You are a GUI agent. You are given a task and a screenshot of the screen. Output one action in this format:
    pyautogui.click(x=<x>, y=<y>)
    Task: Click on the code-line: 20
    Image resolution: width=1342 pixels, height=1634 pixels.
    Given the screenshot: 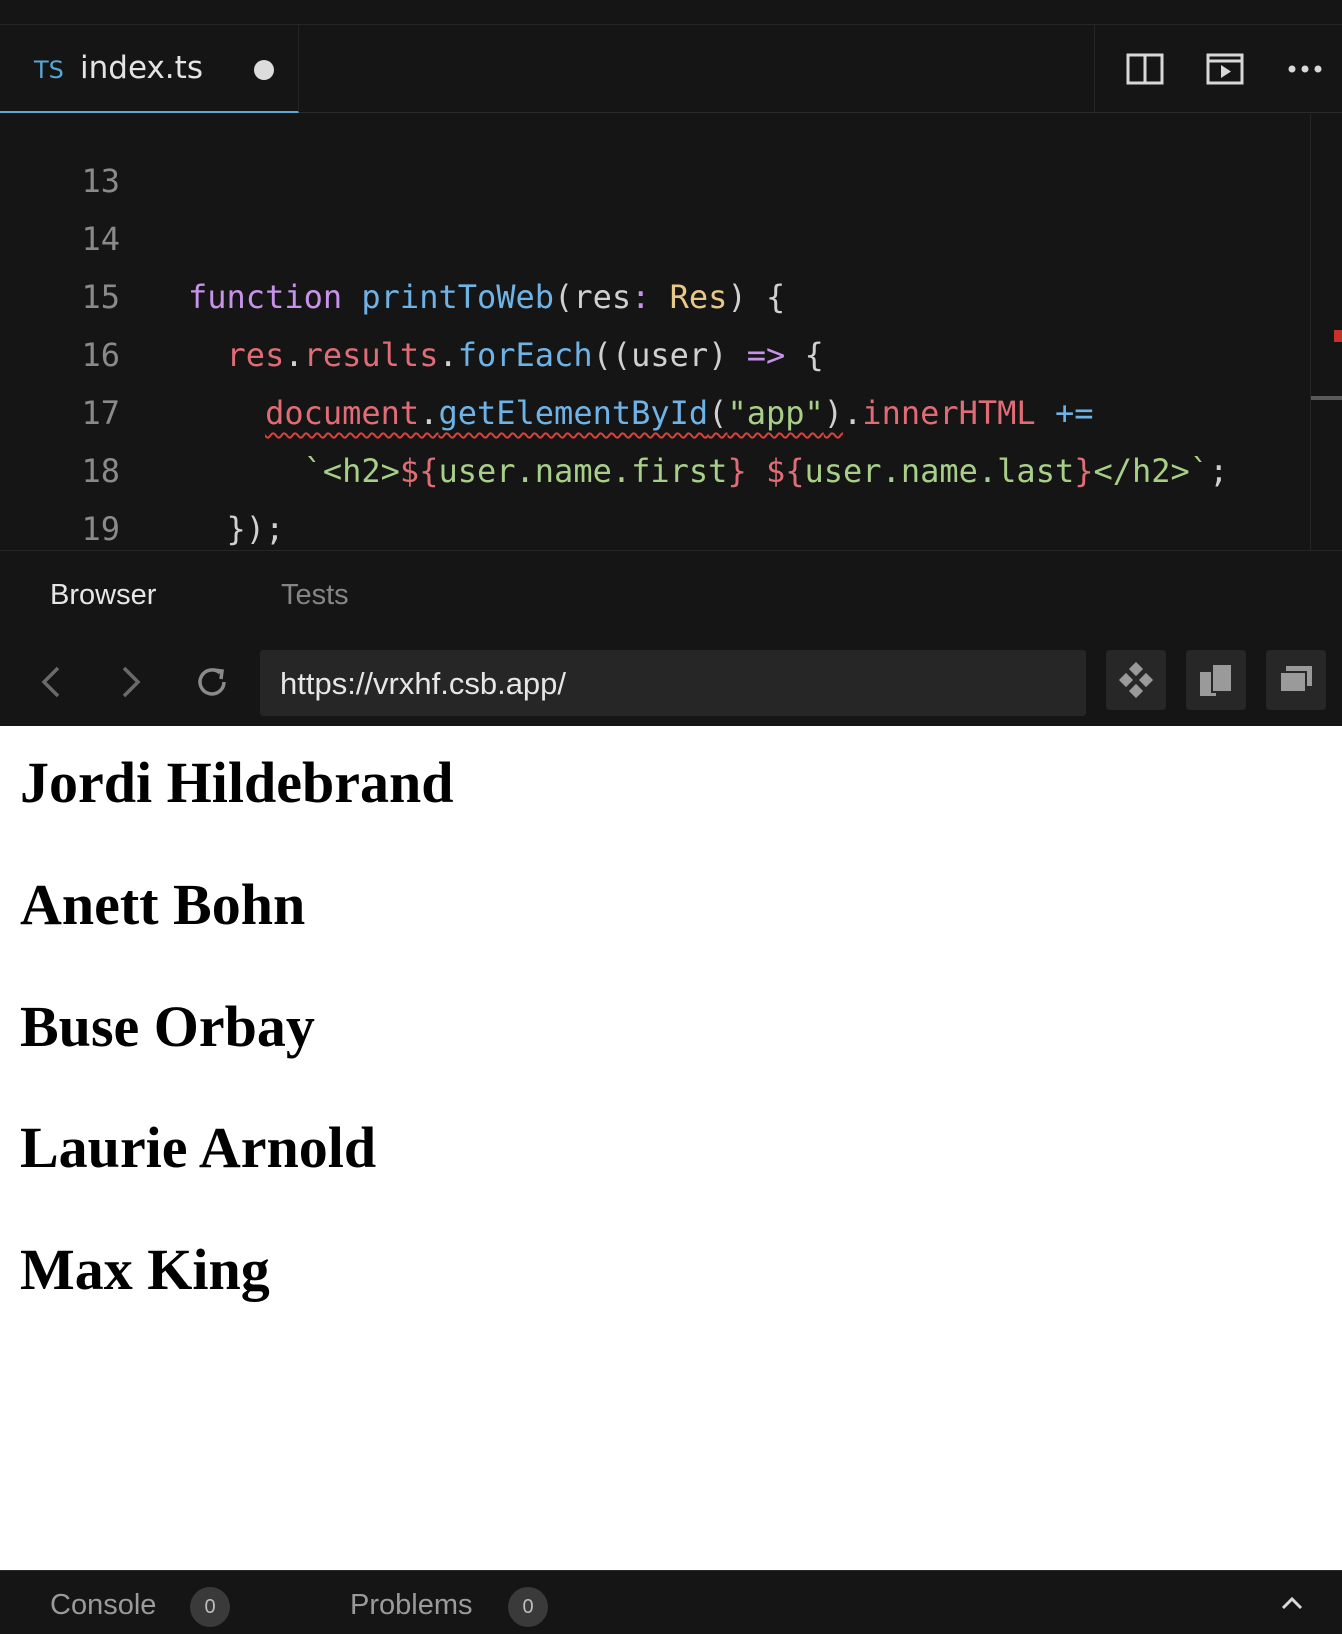 What is the action you would take?
    pyautogui.click(x=655, y=525)
    